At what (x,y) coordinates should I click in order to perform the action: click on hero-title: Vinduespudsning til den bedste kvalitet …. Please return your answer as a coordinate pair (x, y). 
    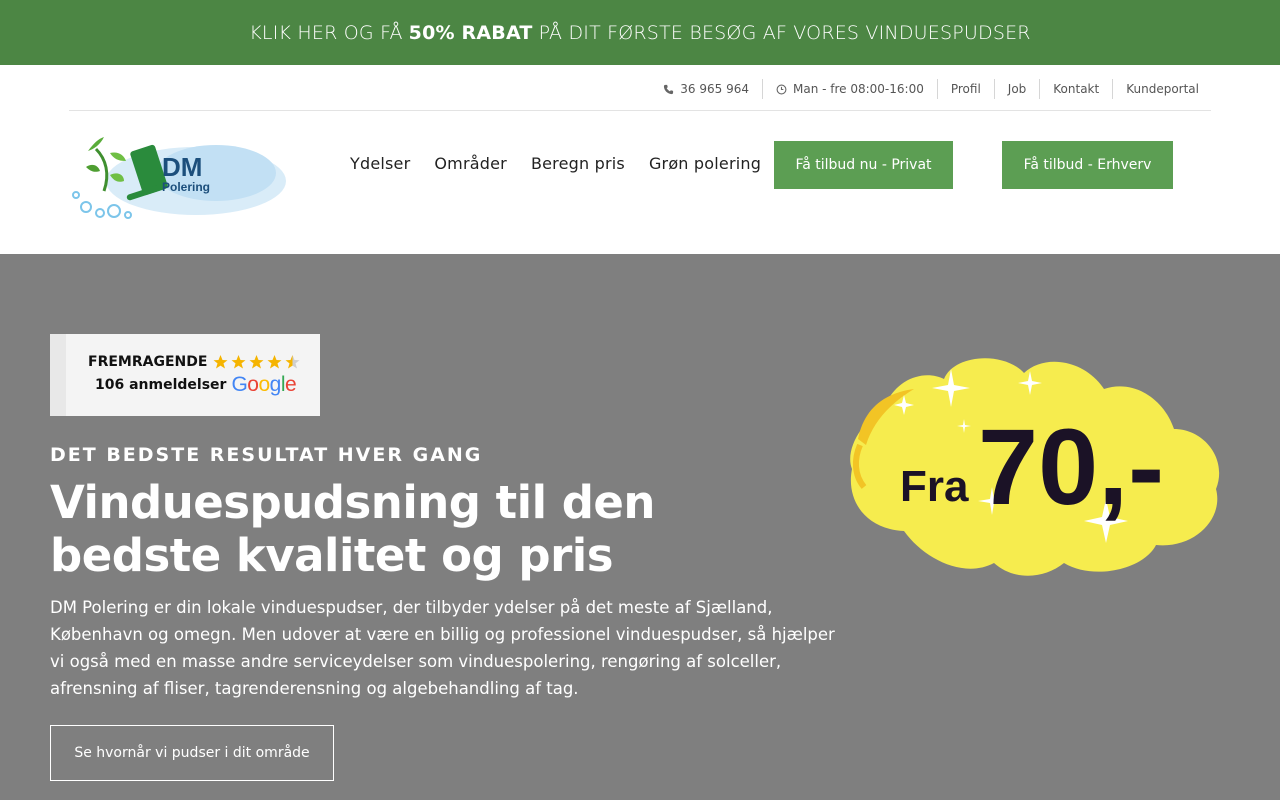
    Looking at the image, I should click on (352, 529).